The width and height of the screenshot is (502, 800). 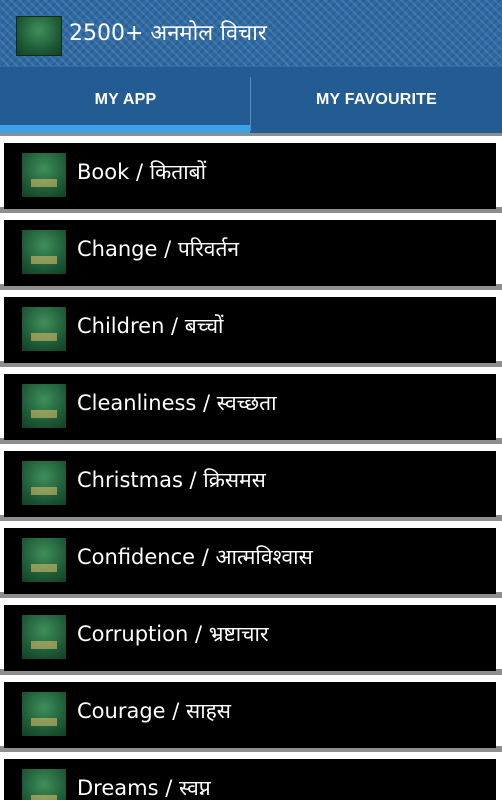 What do you see at coordinates (171, 480) in the screenshot?
I see `category-label: Christmas / क्रिसमस` at bounding box center [171, 480].